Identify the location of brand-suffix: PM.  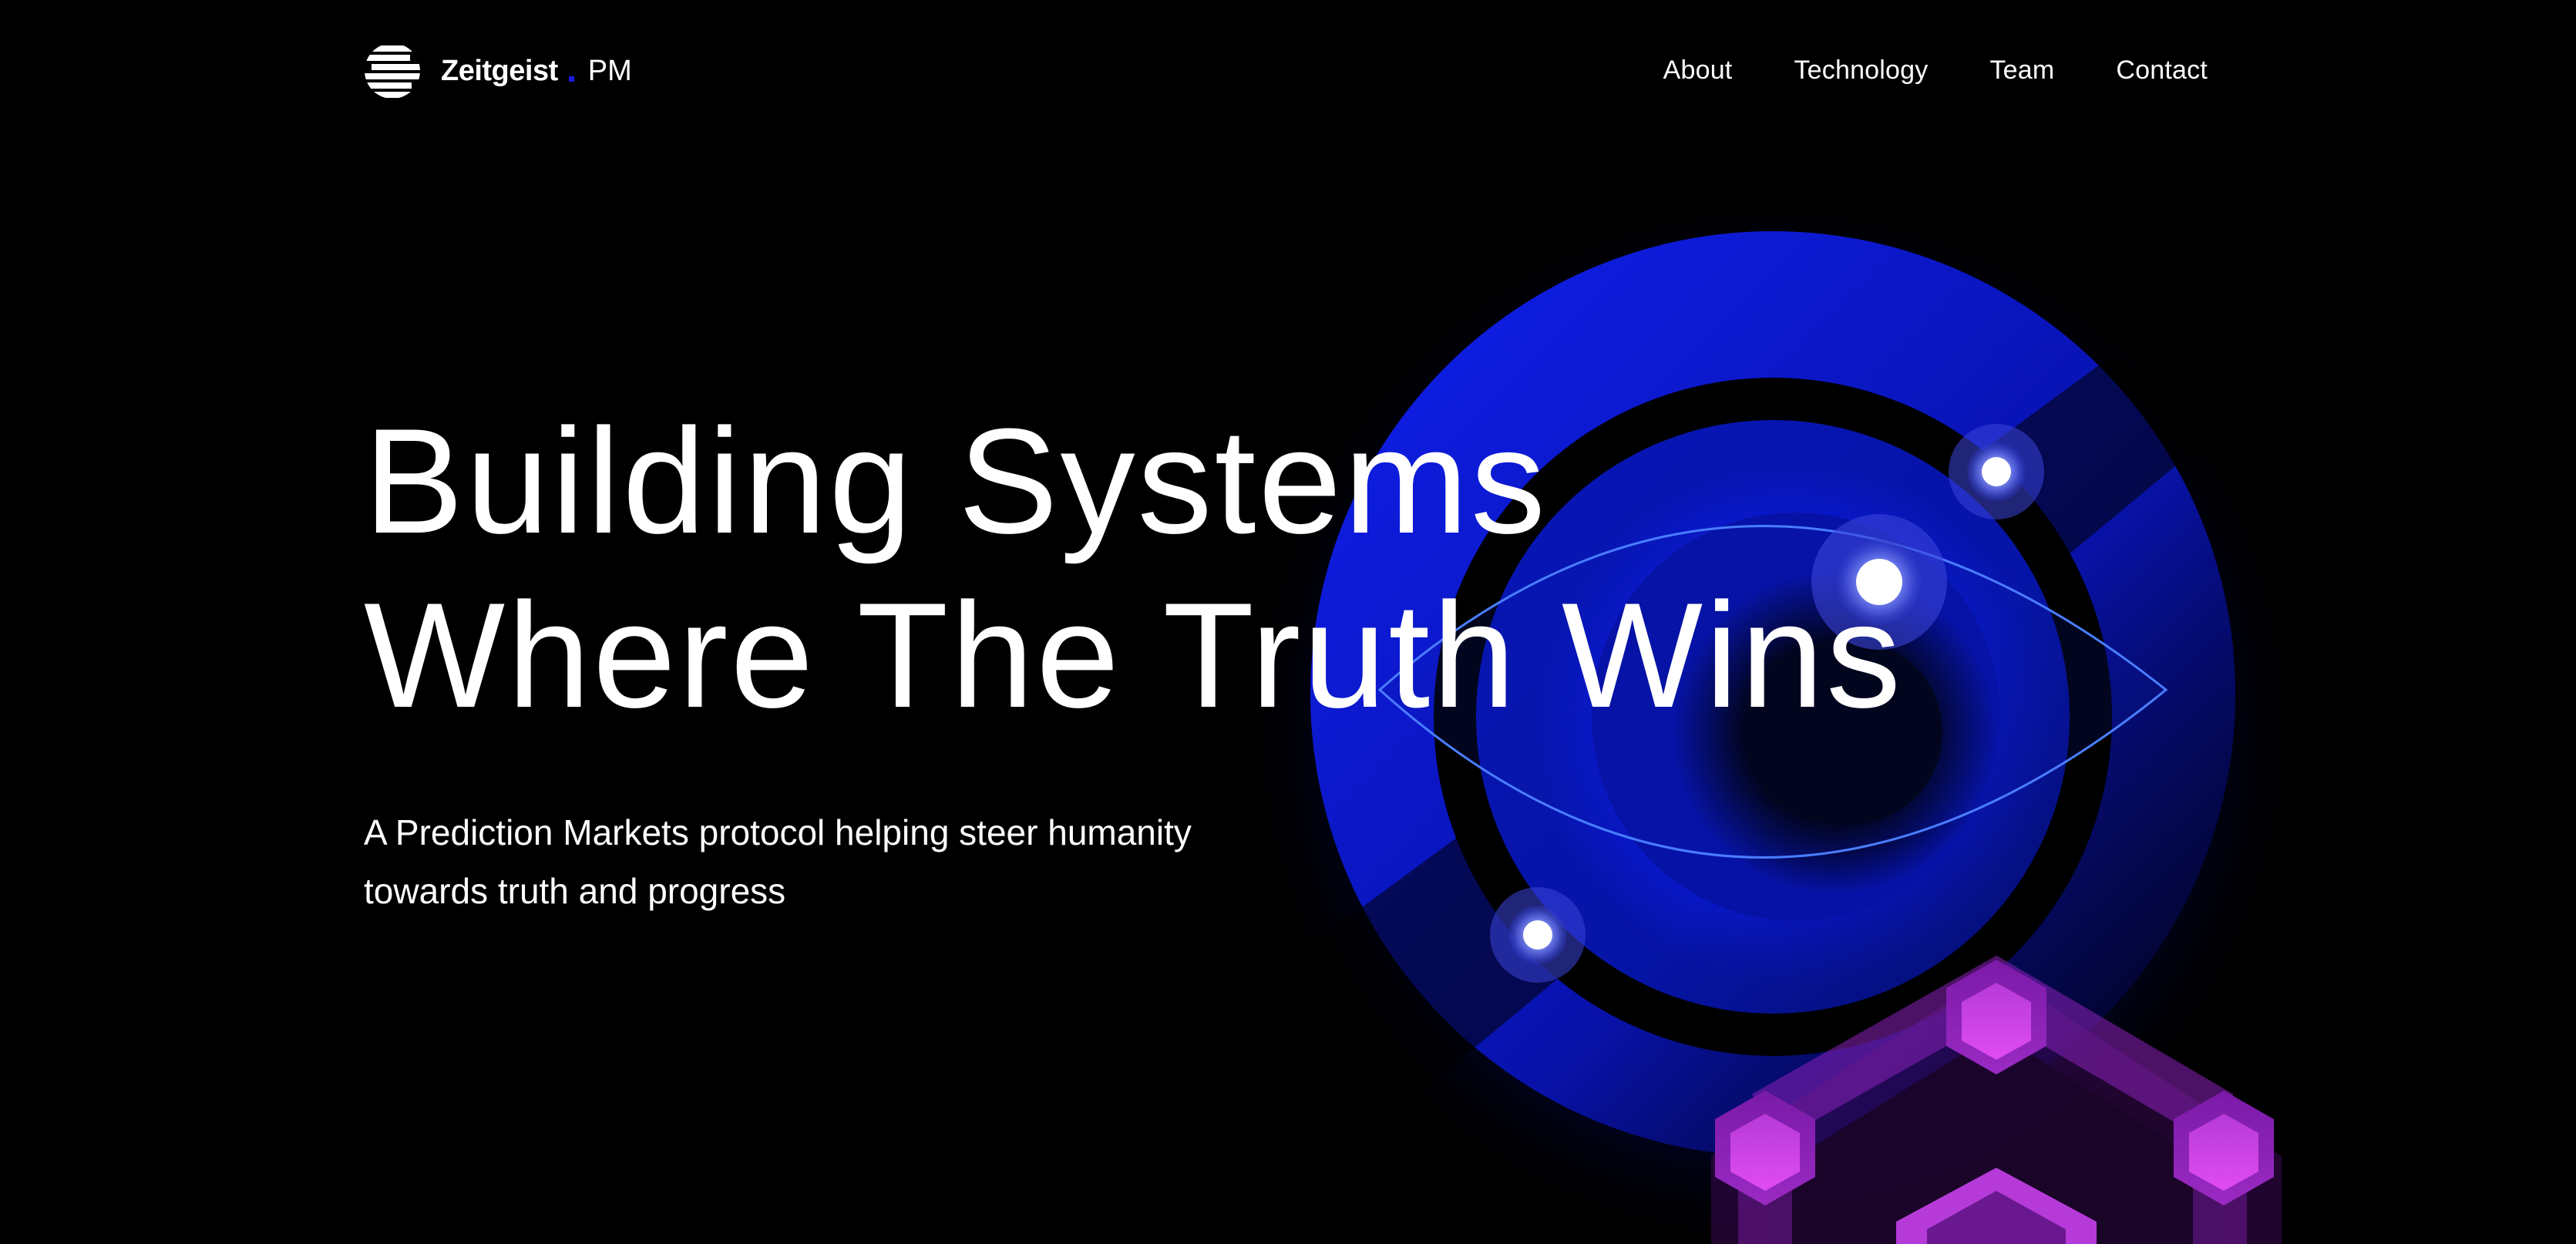
(609, 70).